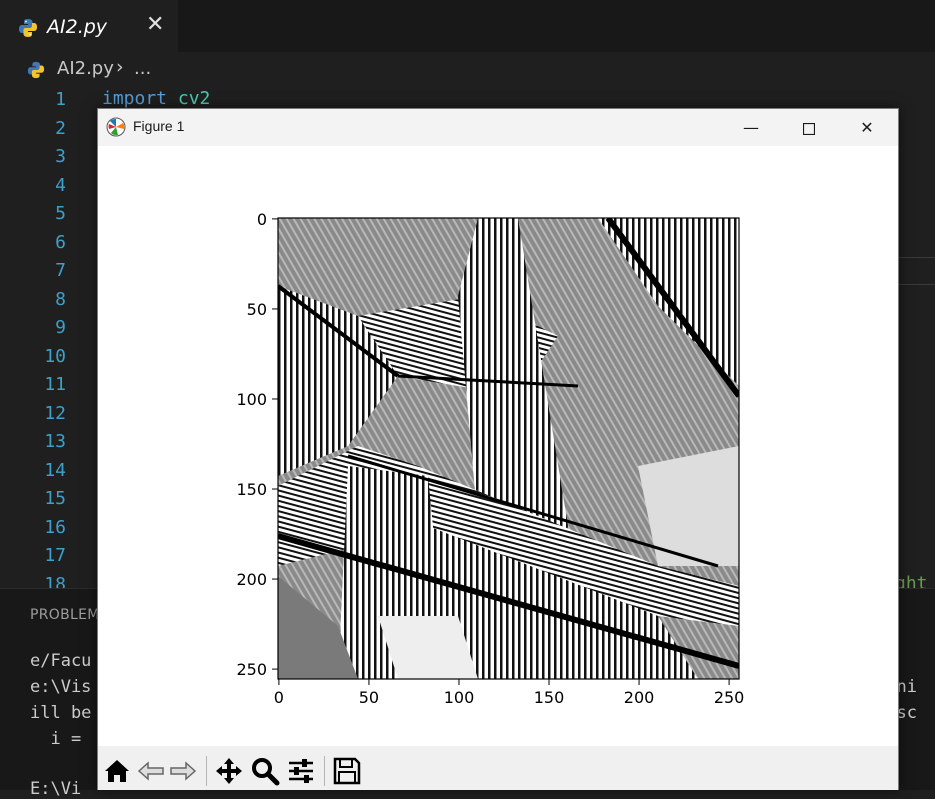  I want to click on x-tick-label: 50, so click(369, 697).